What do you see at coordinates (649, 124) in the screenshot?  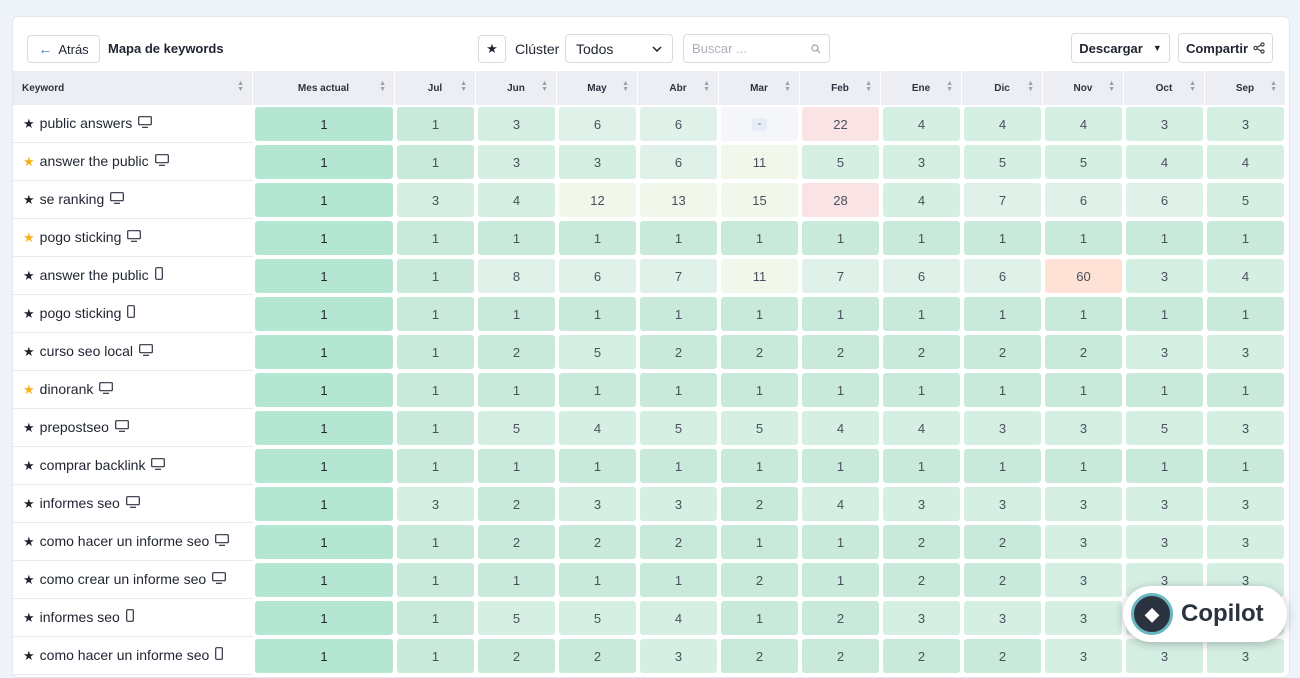 I see `table-row: ★ public answers 1 1 3 6 6 - 22 4 4 4 3 3` at bounding box center [649, 124].